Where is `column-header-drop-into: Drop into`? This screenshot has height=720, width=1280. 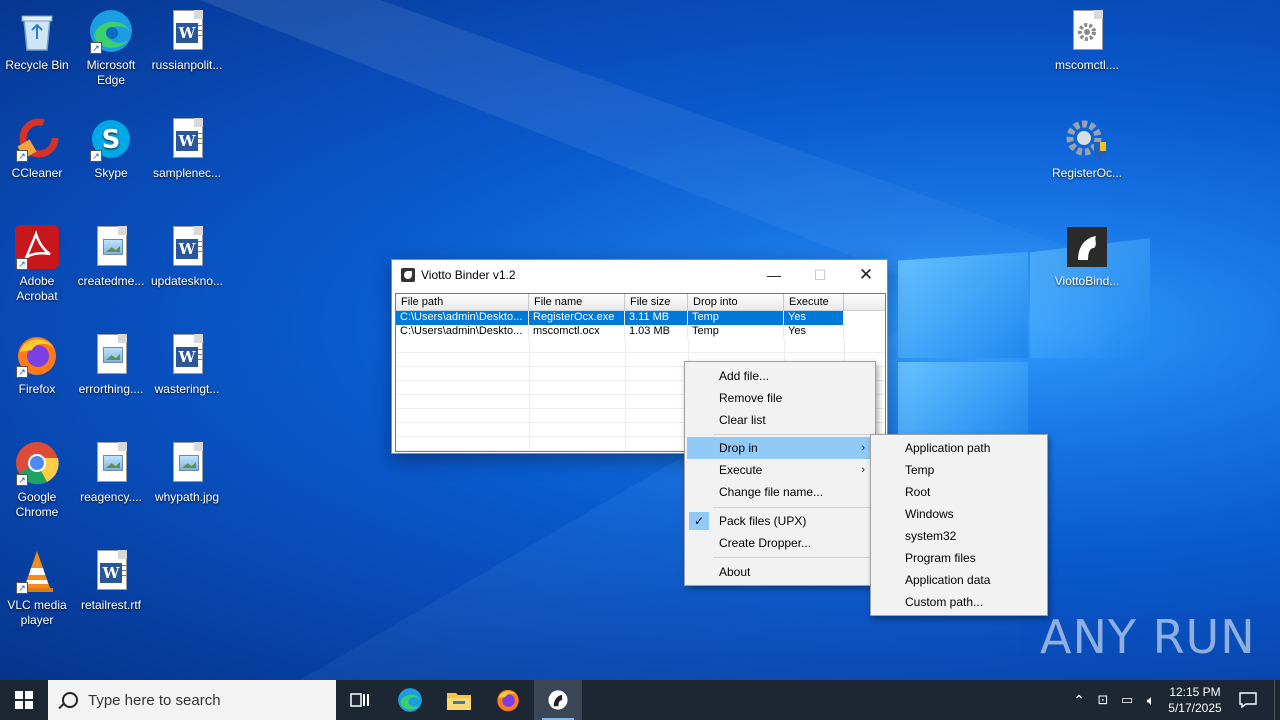
column-header-drop-into: Drop into is located at coordinates (736, 302).